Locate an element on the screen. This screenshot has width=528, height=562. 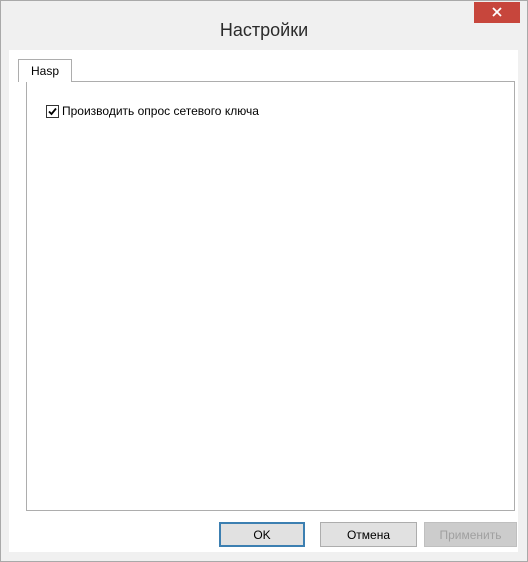
close-button is located at coordinates (497, 12).